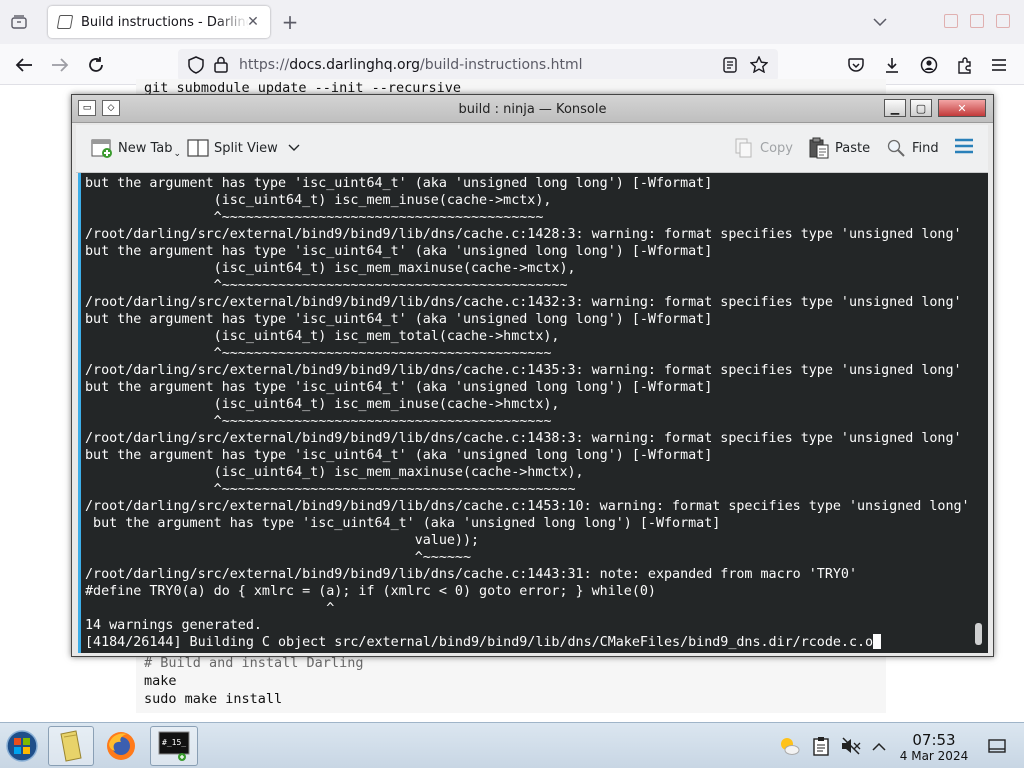 The width and height of the screenshot is (1024, 768). I want to click on split-view-chevron-icon, so click(294, 148).